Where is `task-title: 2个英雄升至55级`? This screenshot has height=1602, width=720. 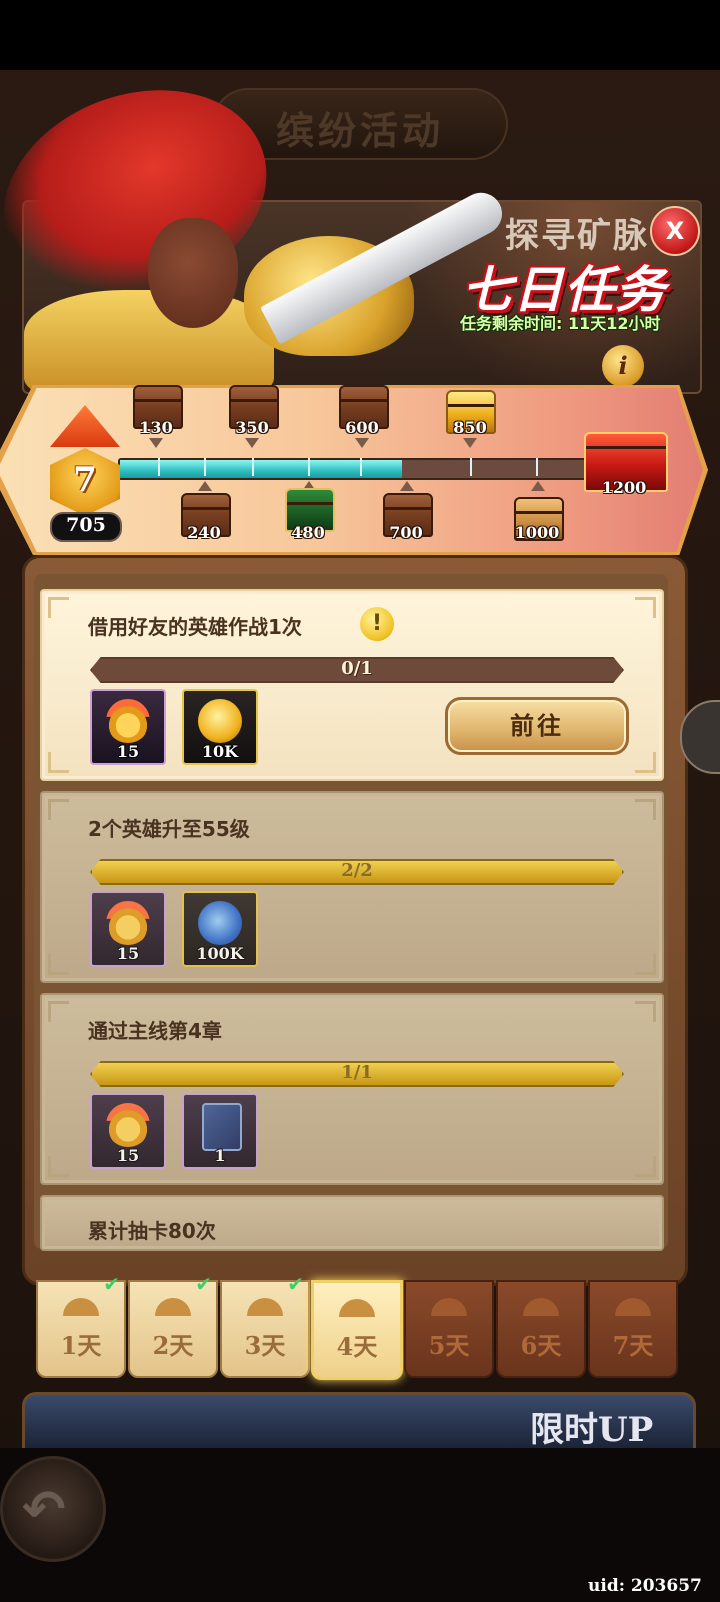 task-title: 2个英雄升至55级 is located at coordinates (169, 829).